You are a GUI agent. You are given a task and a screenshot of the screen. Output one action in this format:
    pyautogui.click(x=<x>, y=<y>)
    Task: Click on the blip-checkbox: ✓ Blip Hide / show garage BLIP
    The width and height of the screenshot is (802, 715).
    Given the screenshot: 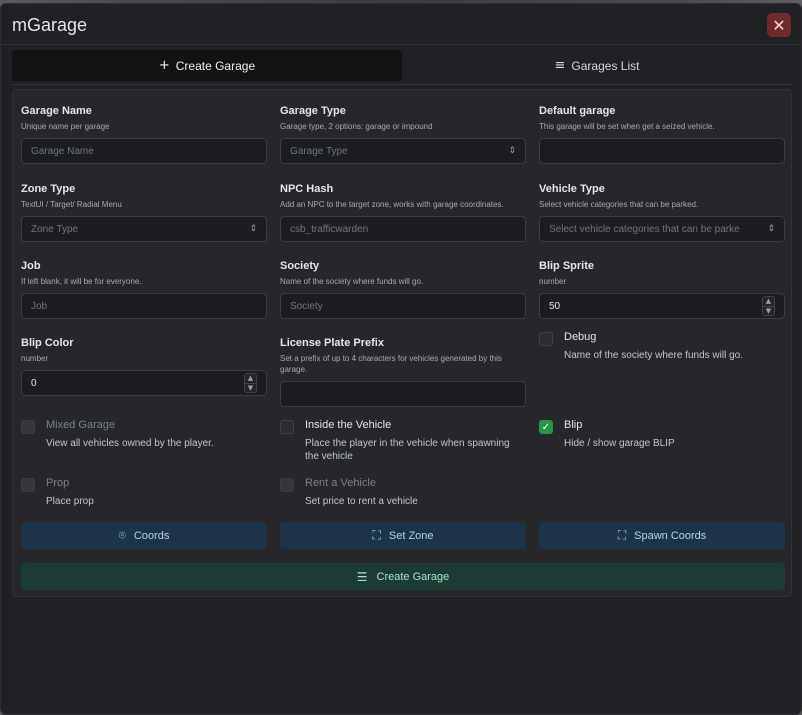 What is the action you would take?
    pyautogui.click(x=662, y=434)
    